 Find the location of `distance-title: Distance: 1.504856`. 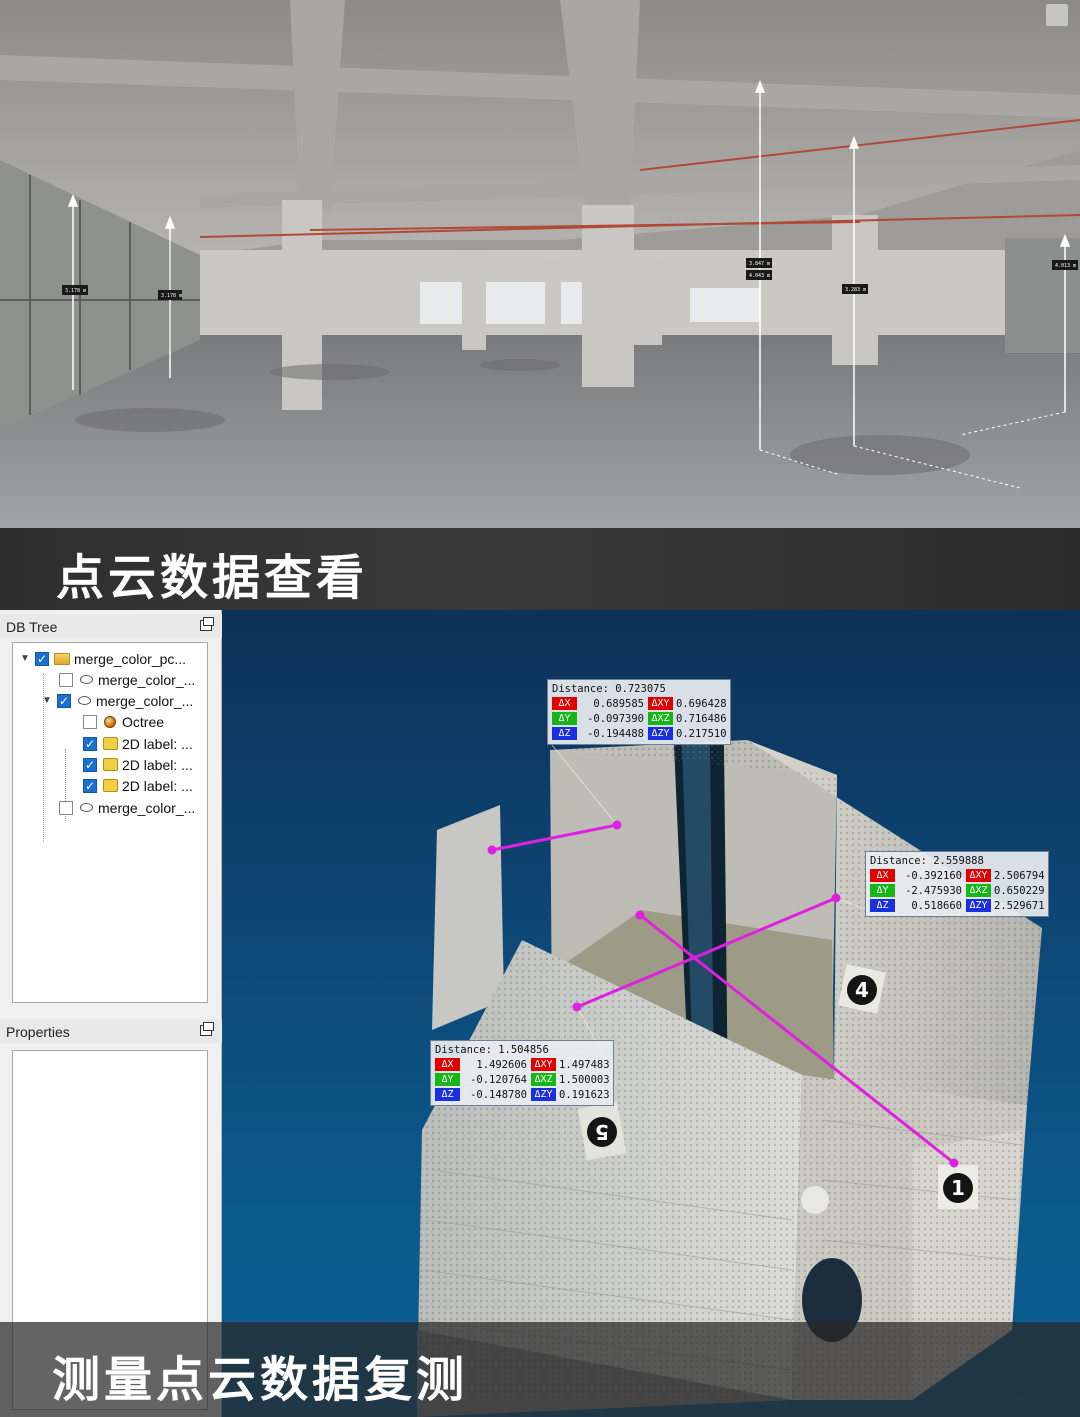

distance-title: Distance: 1.504856 is located at coordinates (492, 1050).